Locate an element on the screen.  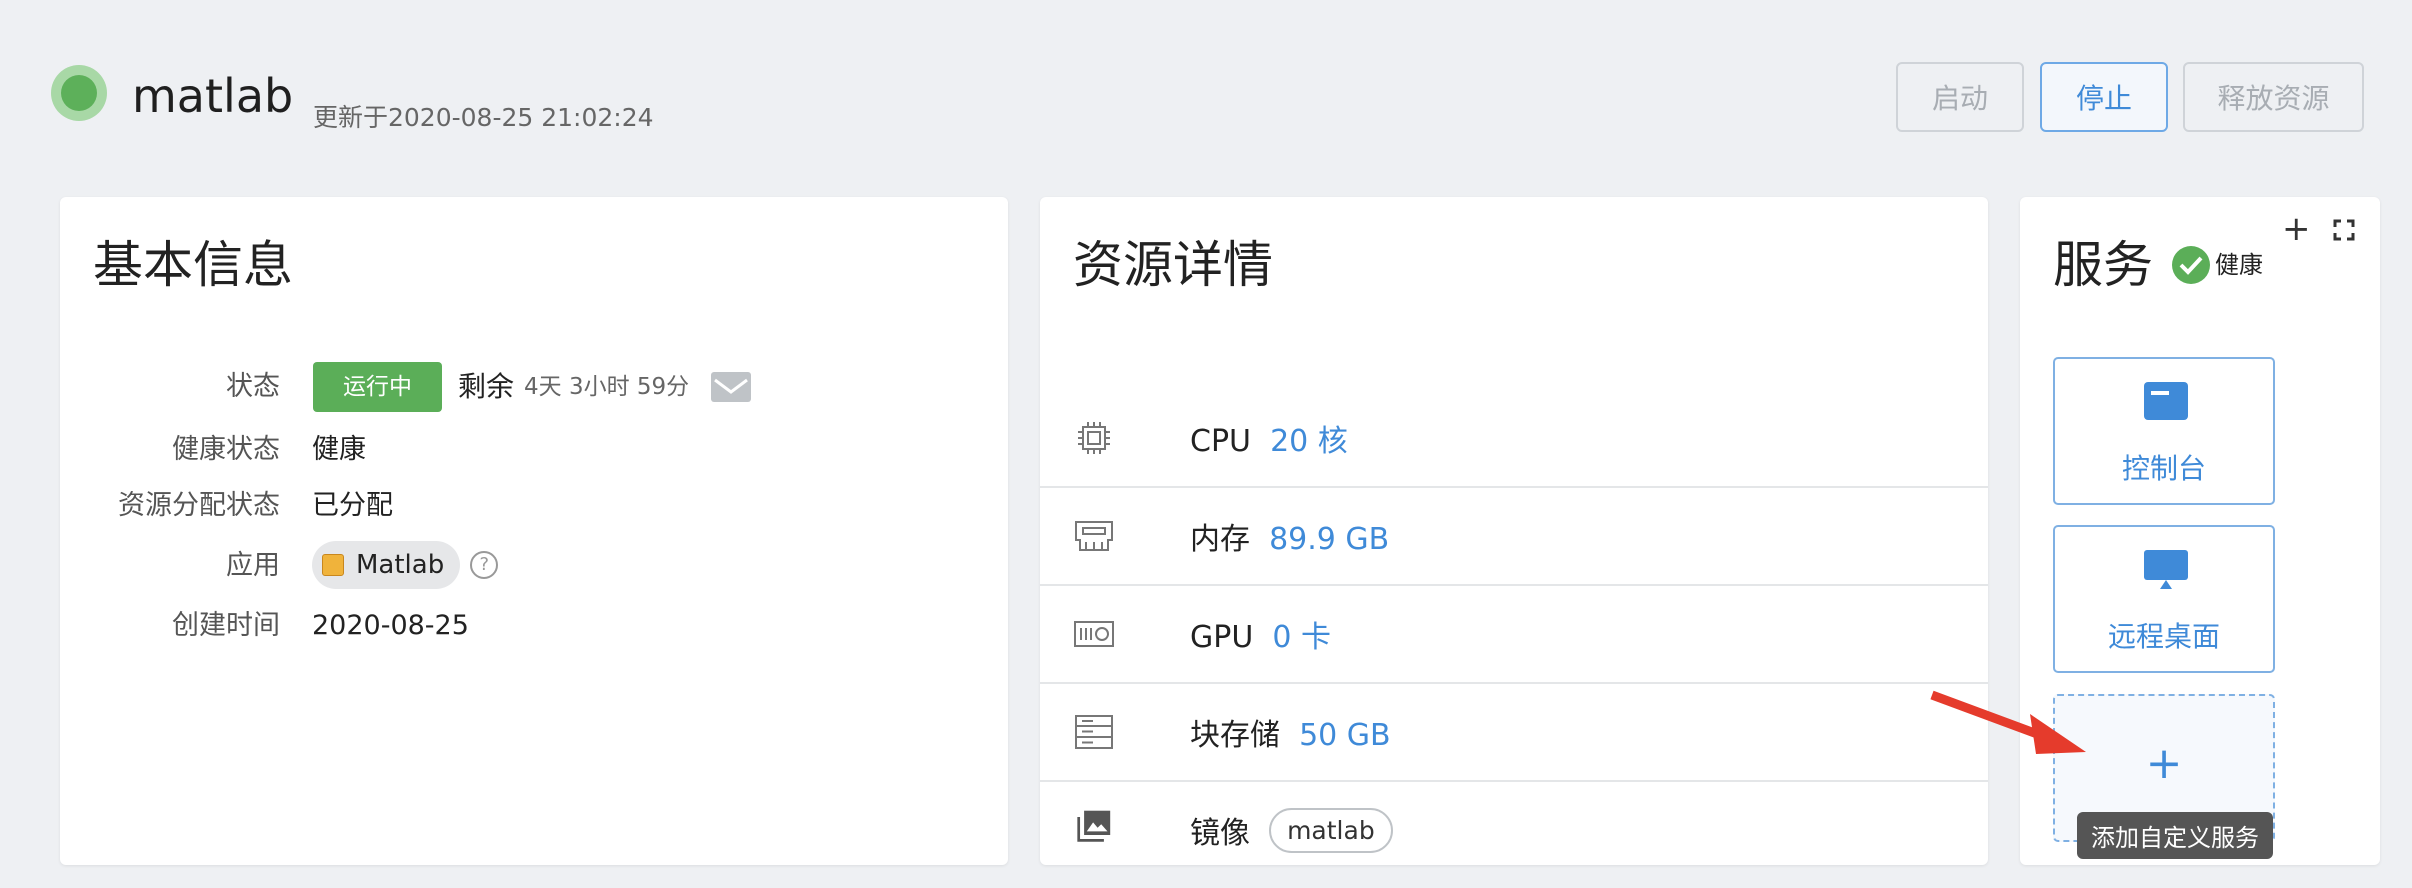
add-icon: + is located at coordinates (2296, 229).